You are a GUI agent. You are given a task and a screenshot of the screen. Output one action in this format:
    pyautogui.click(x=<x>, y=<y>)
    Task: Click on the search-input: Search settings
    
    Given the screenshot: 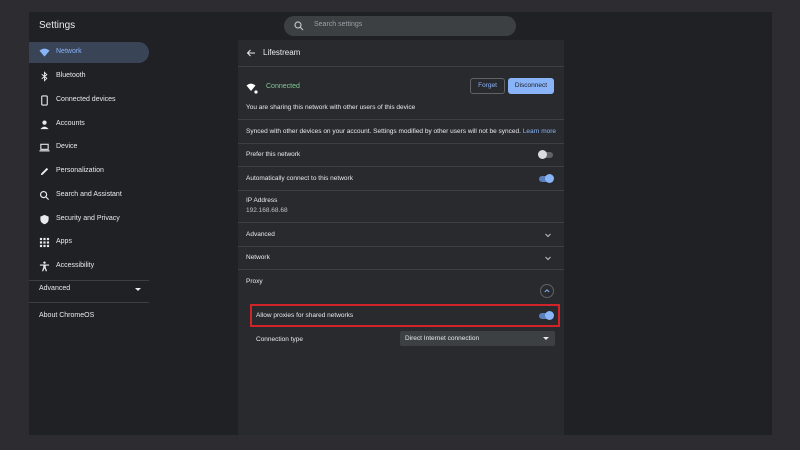 What is the action you would take?
    pyautogui.click(x=400, y=26)
    